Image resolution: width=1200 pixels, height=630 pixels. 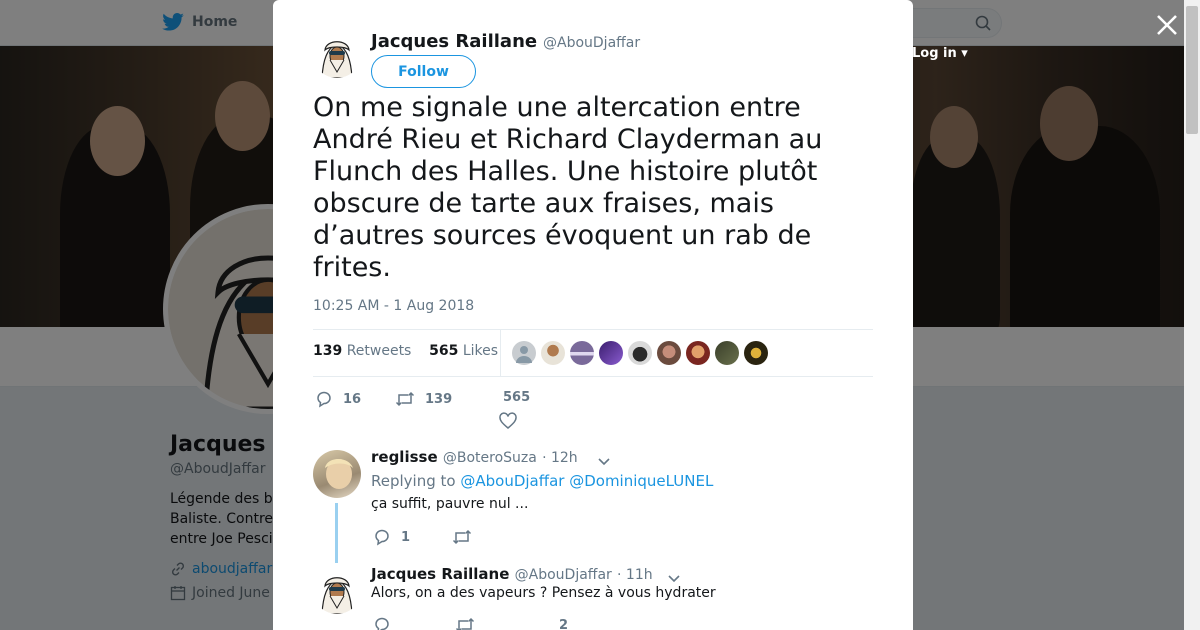 What do you see at coordinates (454, 41) in the screenshot?
I see `tweet-author-name: Jacques Raillane` at bounding box center [454, 41].